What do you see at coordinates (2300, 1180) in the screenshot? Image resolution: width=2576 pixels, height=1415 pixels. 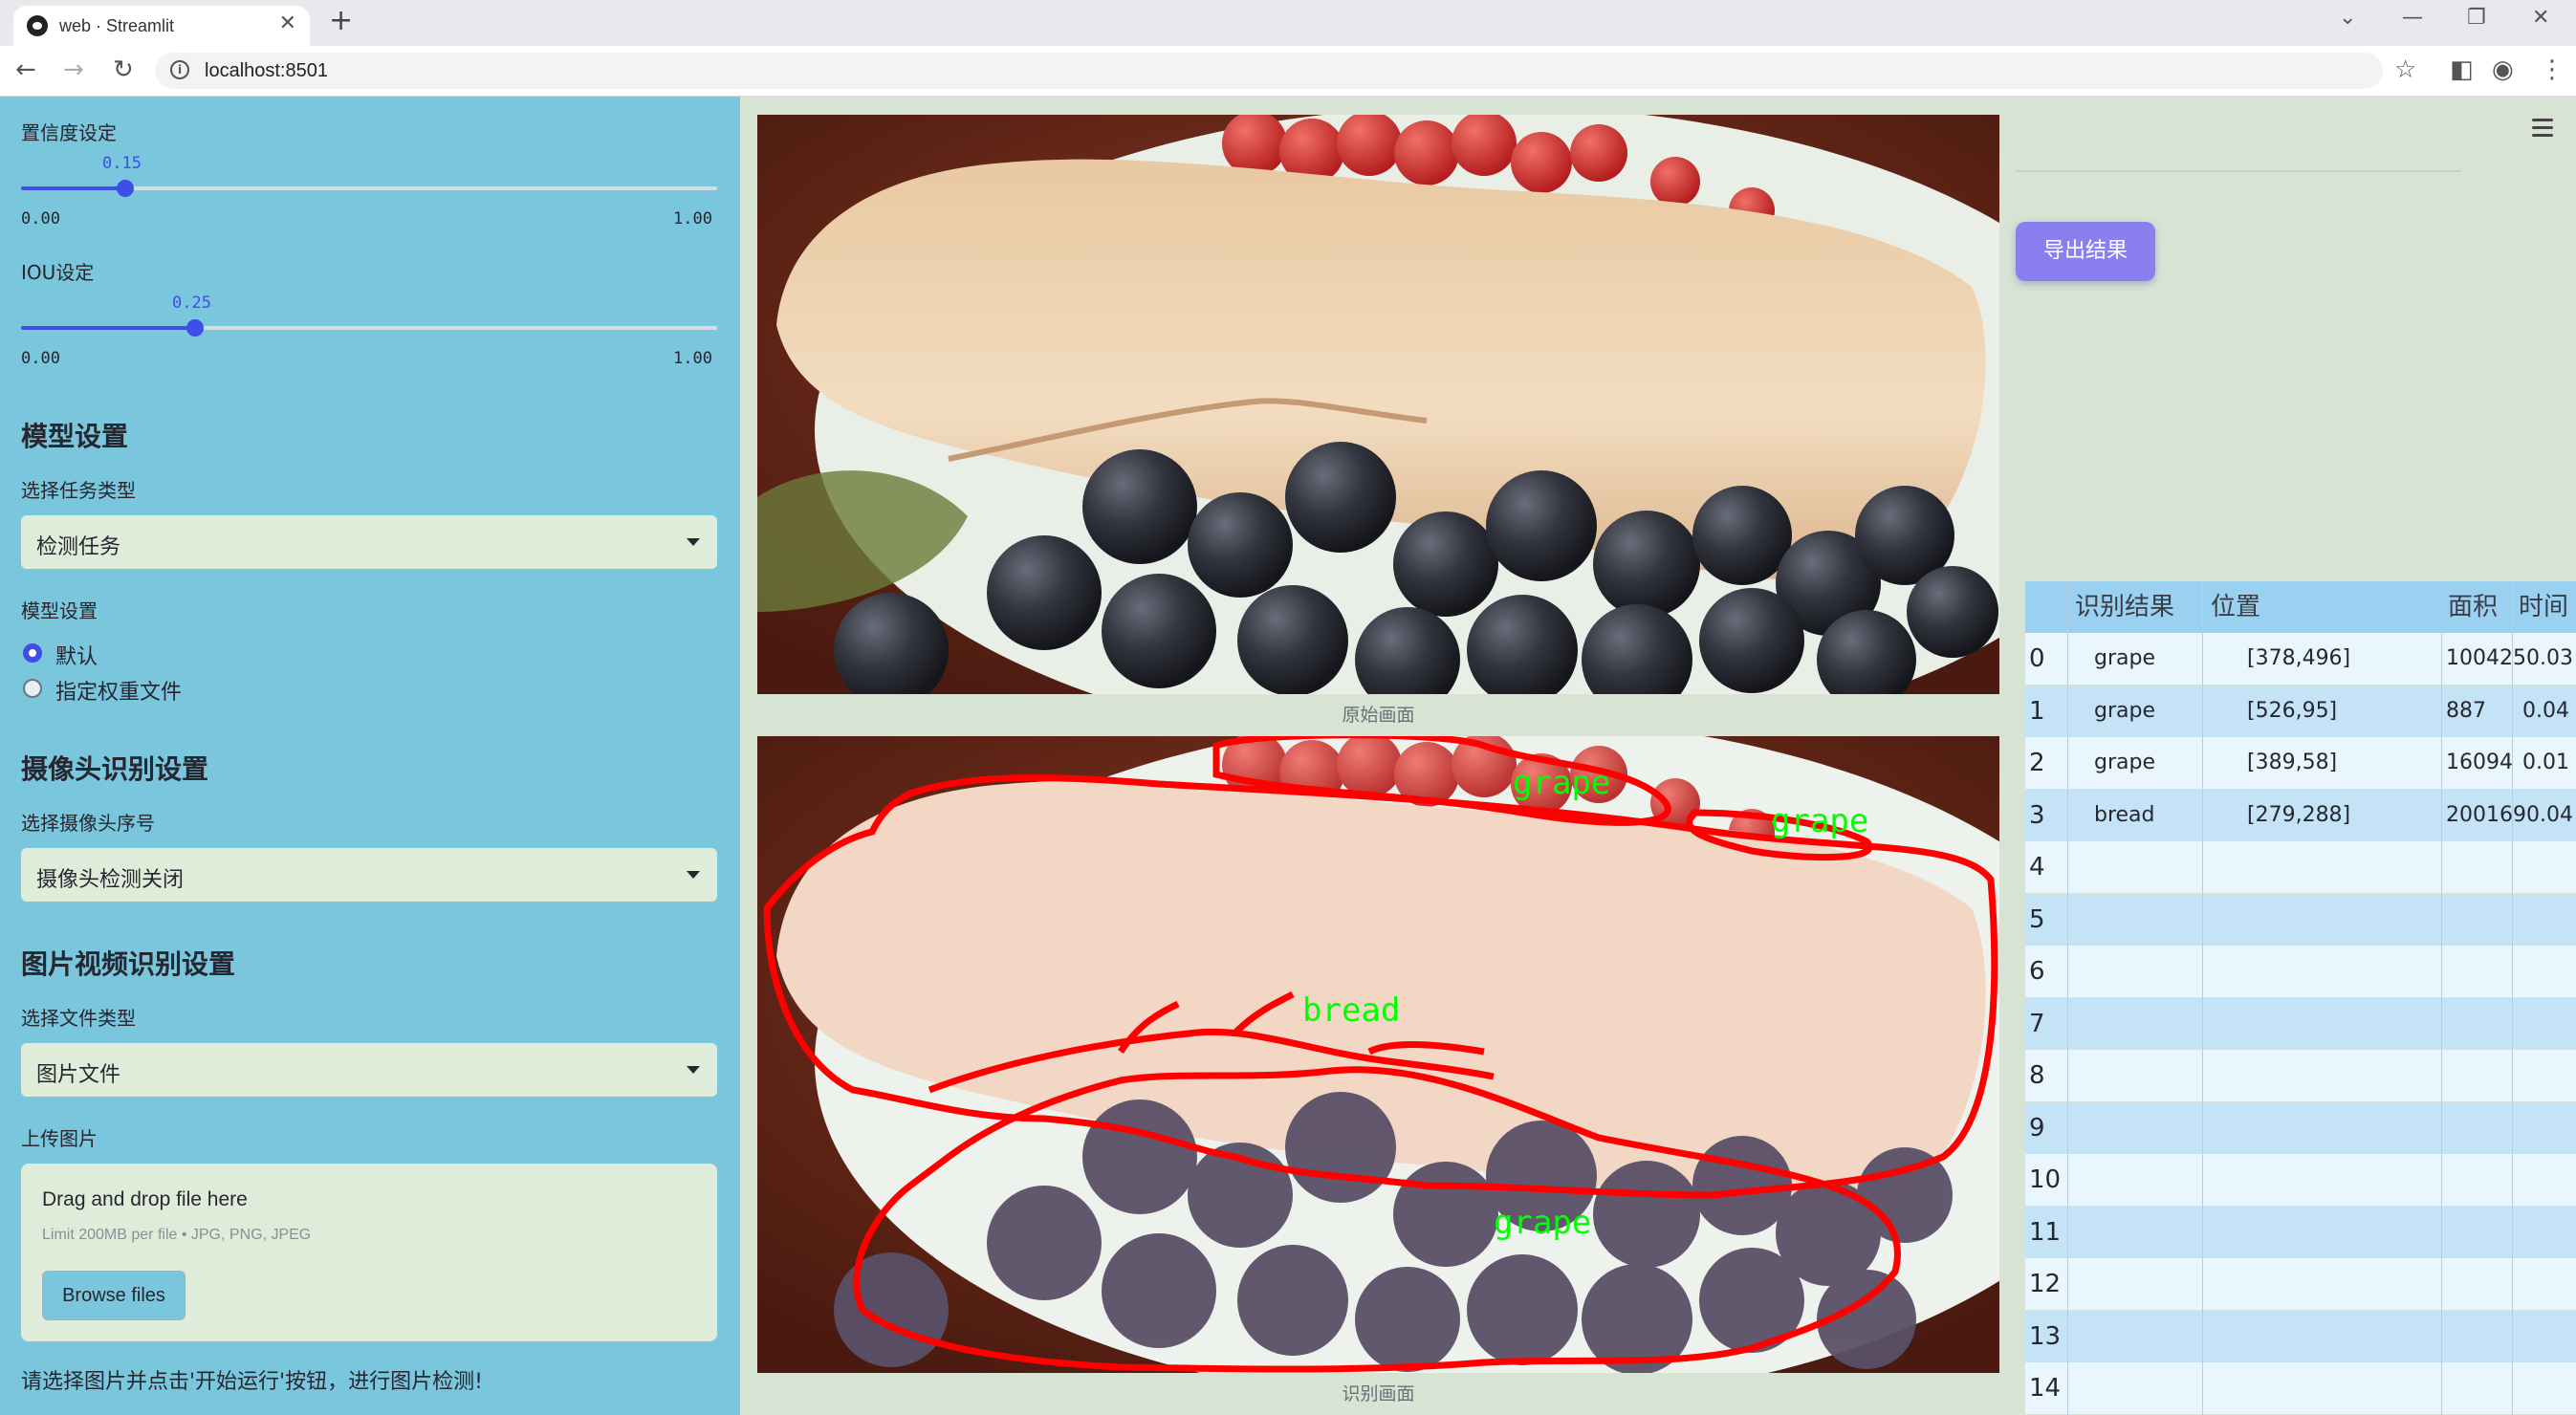 I see `table-row: 10` at bounding box center [2300, 1180].